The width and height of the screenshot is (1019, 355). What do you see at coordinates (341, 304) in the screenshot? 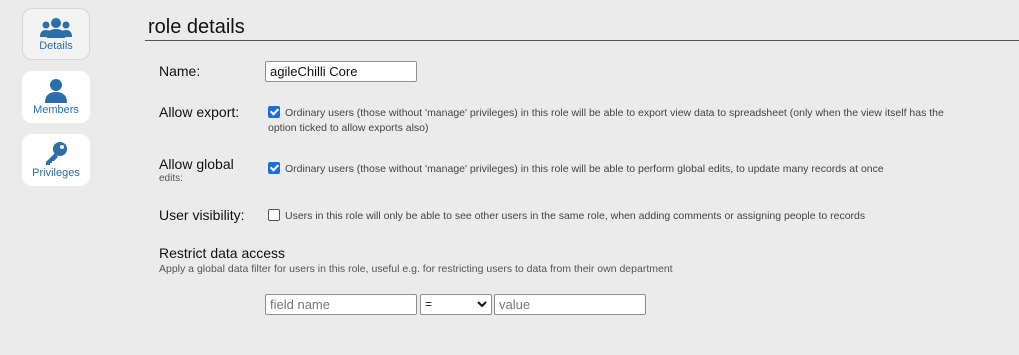
I see `filter-field-input` at bounding box center [341, 304].